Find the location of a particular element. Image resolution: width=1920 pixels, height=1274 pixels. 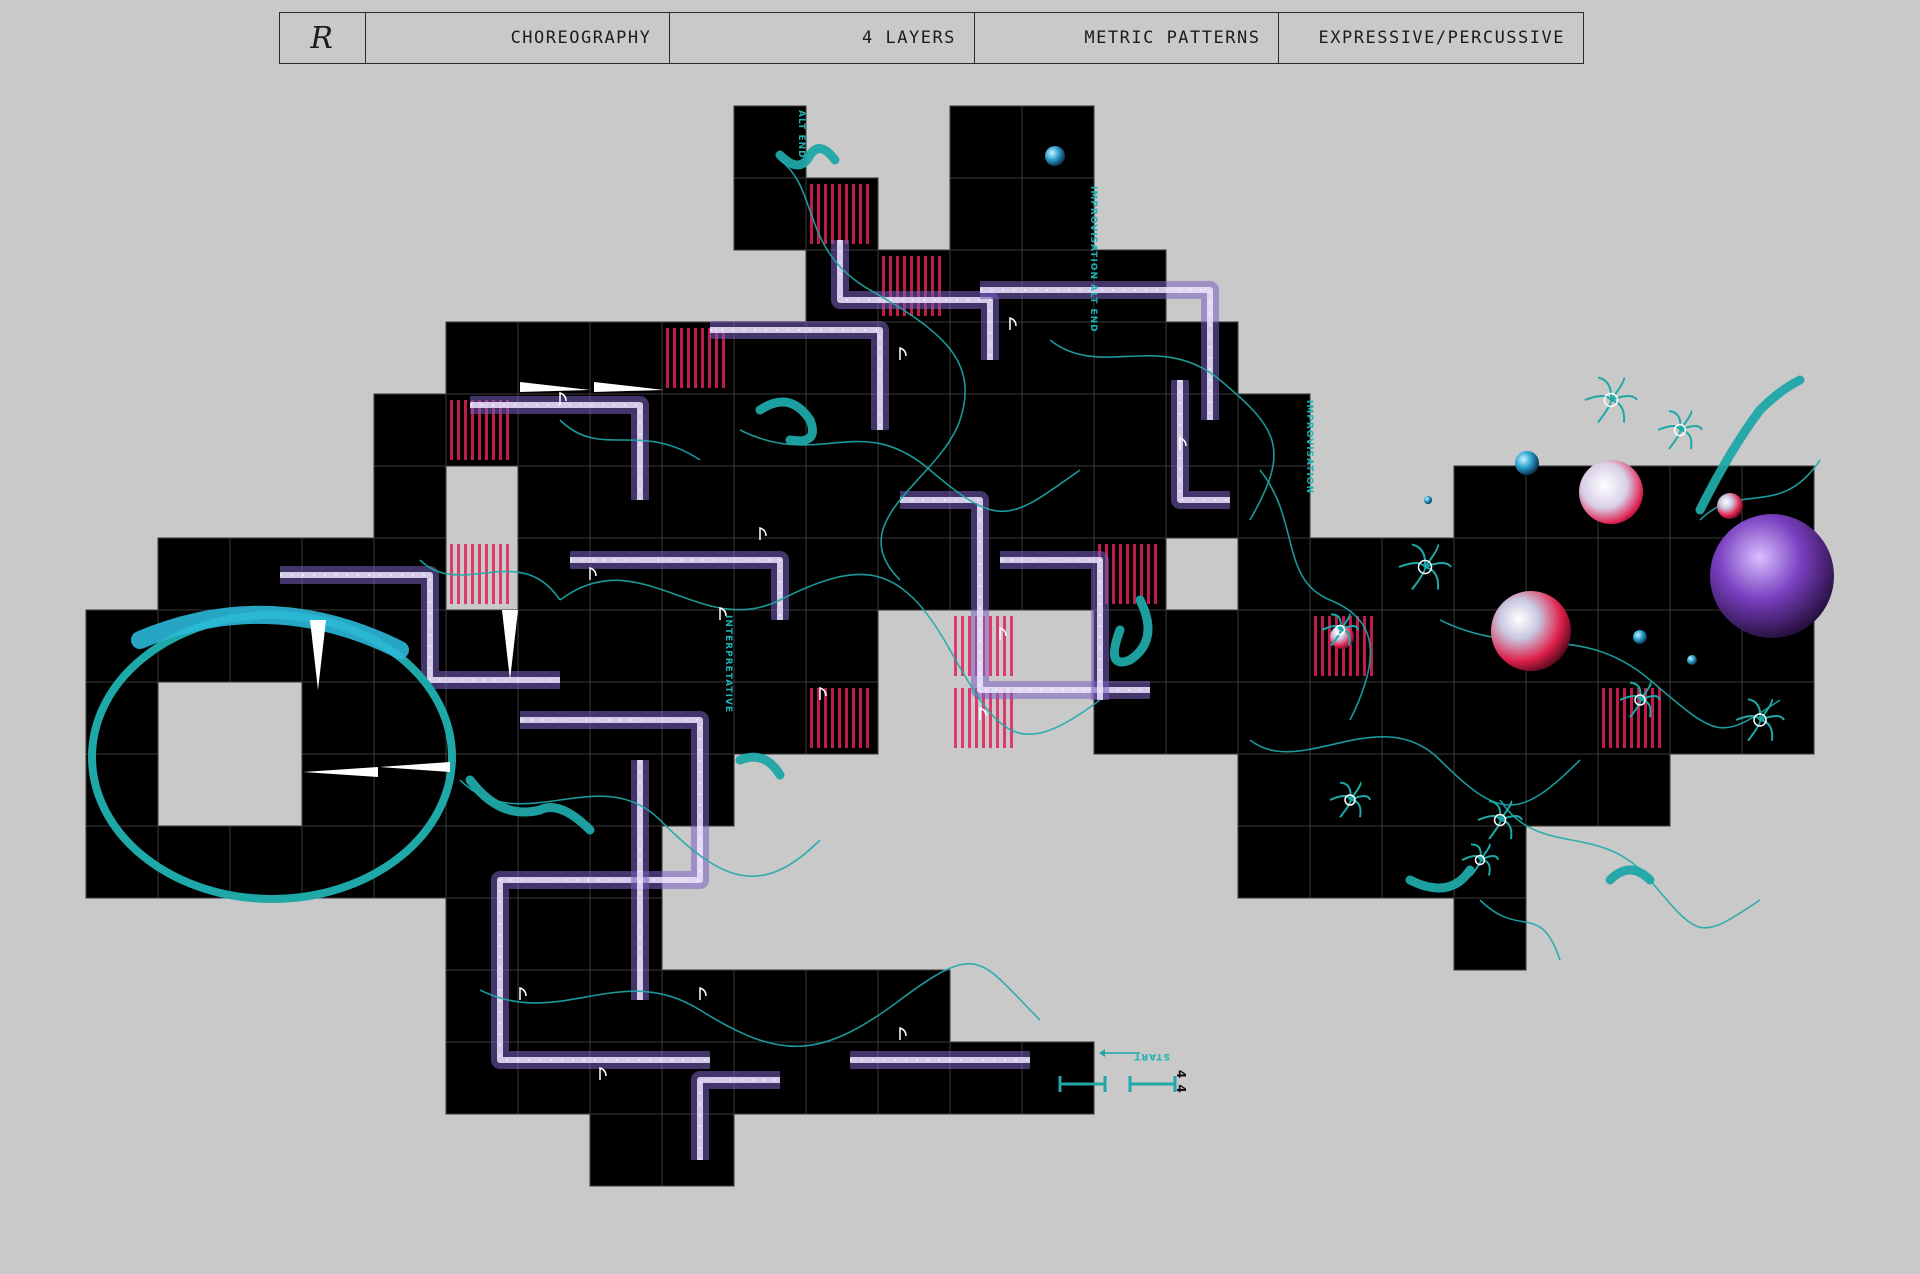

label-time-signature: 4 4 is located at coordinates (1181, 1082).